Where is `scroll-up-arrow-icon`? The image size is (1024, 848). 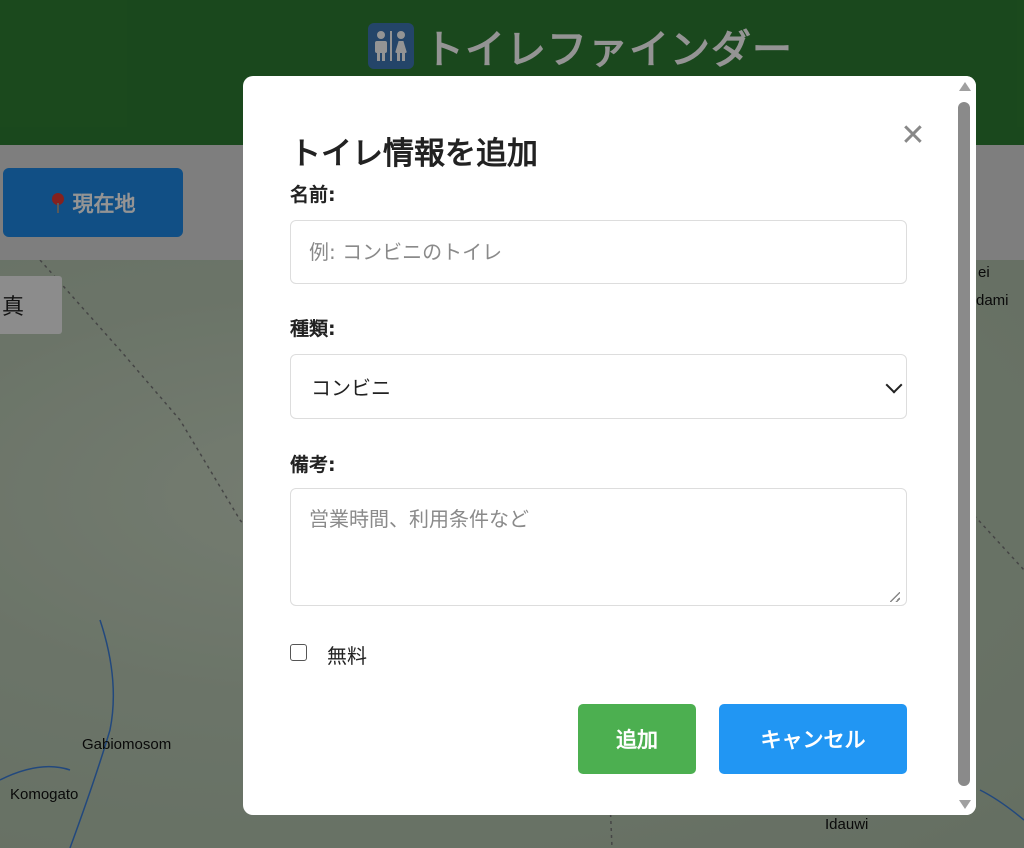 scroll-up-arrow-icon is located at coordinates (965, 86).